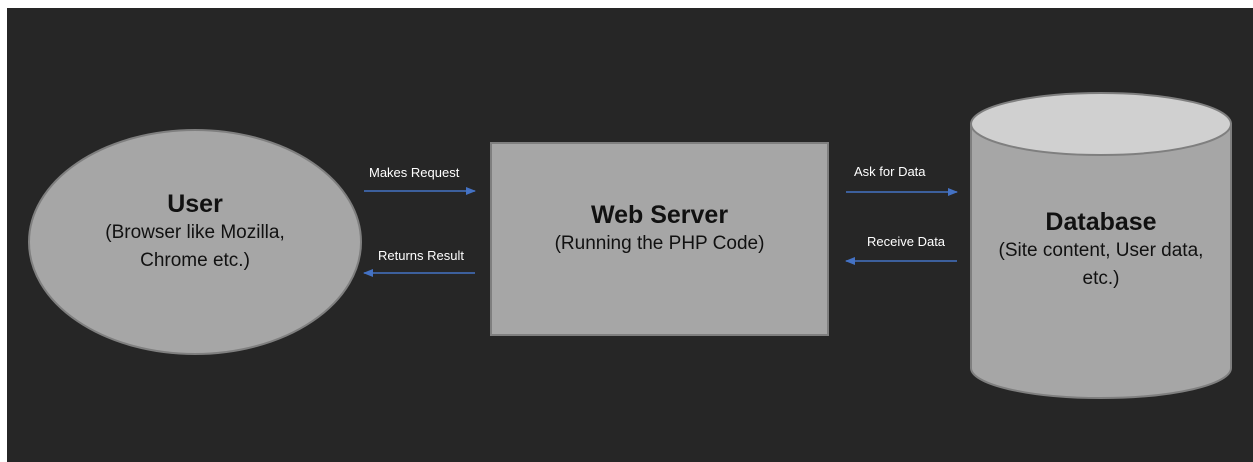 This screenshot has width=1253, height=462. I want to click on database-subtitle-line1: (Site content, User data,, so click(1101, 250).